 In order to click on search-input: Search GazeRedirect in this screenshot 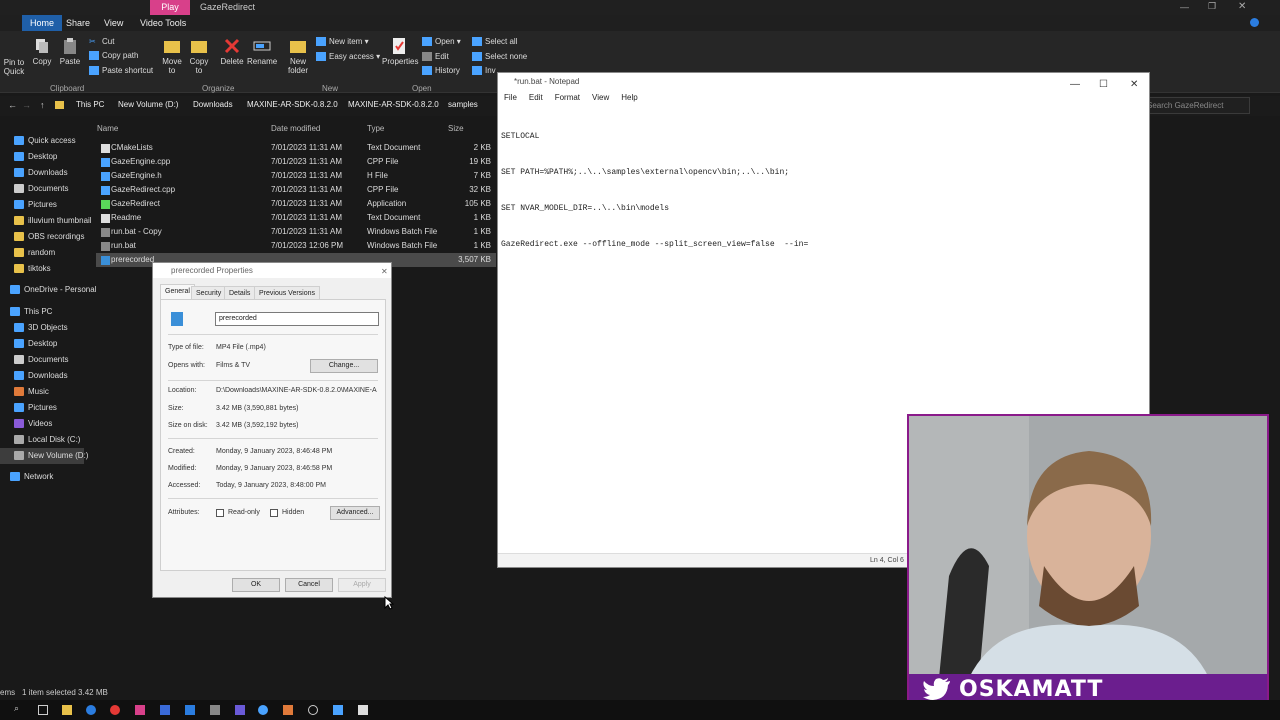, I will do `click(1196, 105)`.